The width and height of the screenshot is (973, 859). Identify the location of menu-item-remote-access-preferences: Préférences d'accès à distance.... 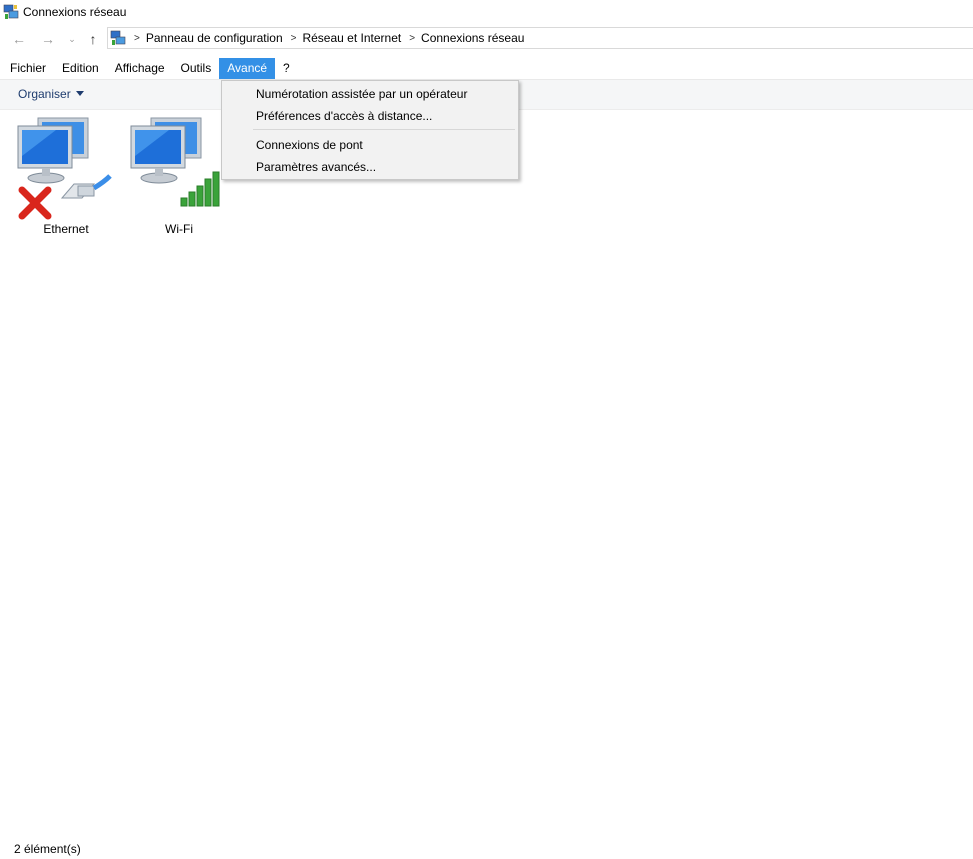
(344, 116).